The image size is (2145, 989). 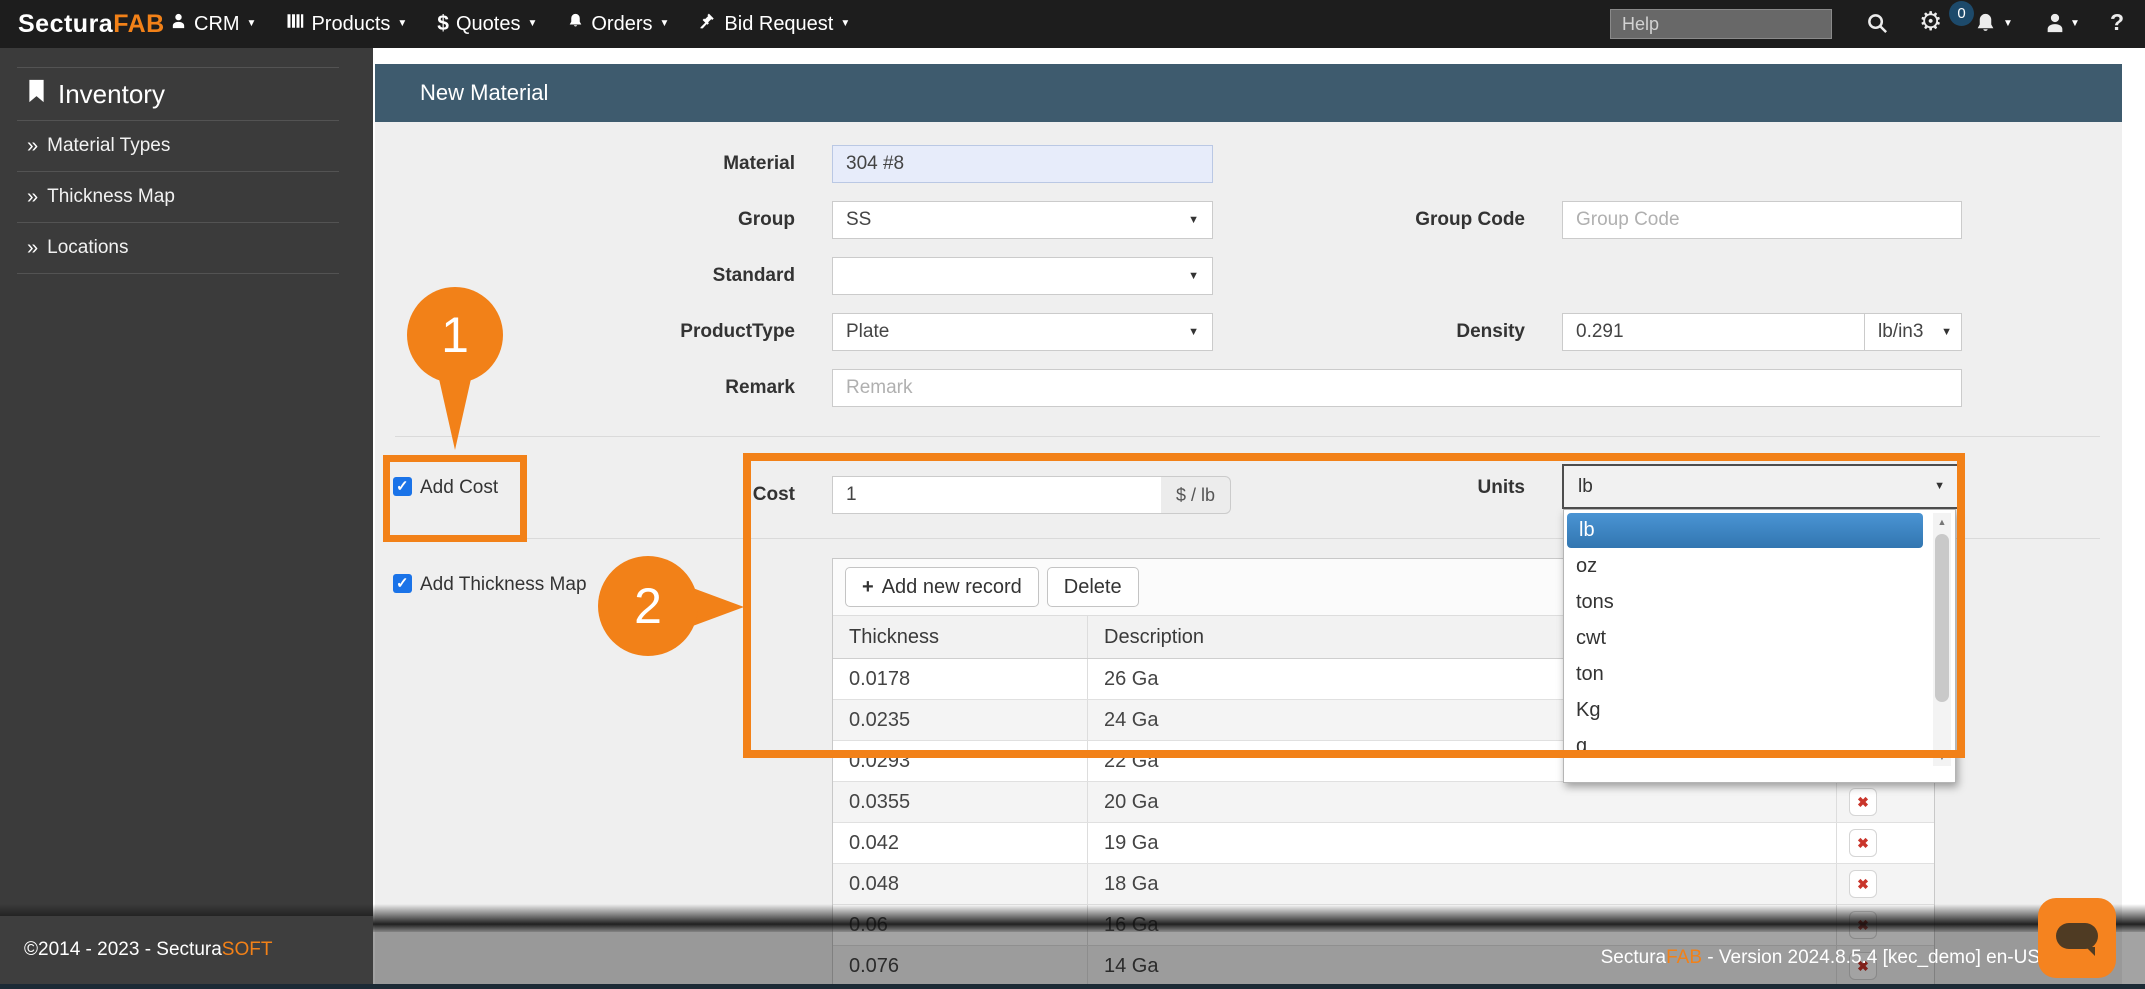 What do you see at coordinates (1461, 802) in the screenshot?
I see `description-cell: 20 Ga` at bounding box center [1461, 802].